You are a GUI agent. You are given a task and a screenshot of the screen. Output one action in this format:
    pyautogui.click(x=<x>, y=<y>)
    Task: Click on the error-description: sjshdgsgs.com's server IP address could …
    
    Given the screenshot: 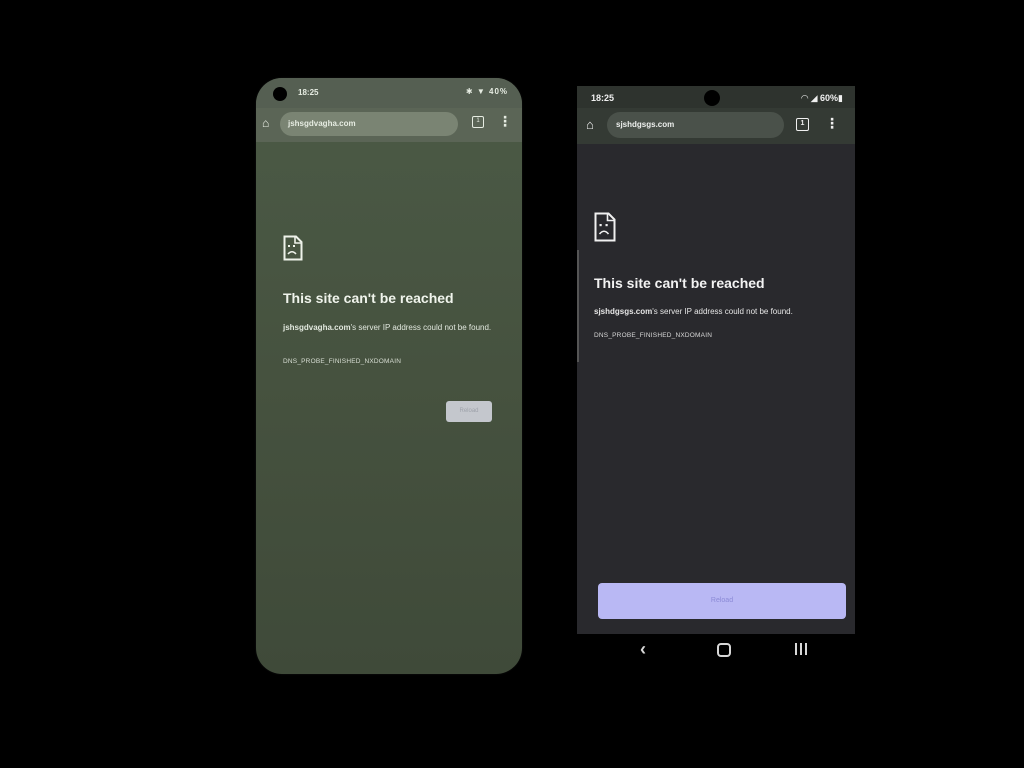 What is the action you would take?
    pyautogui.click(x=719, y=311)
    